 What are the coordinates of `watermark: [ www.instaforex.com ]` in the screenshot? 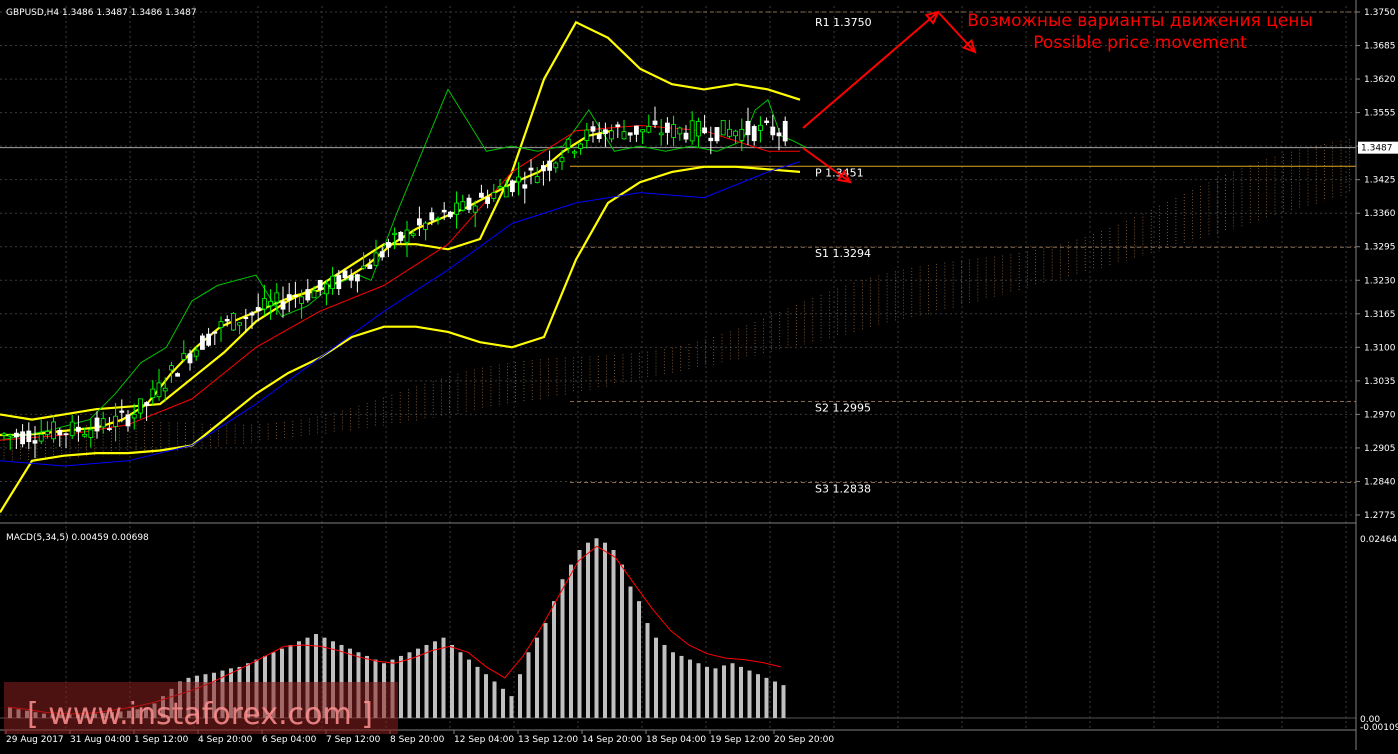 It's located at (200, 714).